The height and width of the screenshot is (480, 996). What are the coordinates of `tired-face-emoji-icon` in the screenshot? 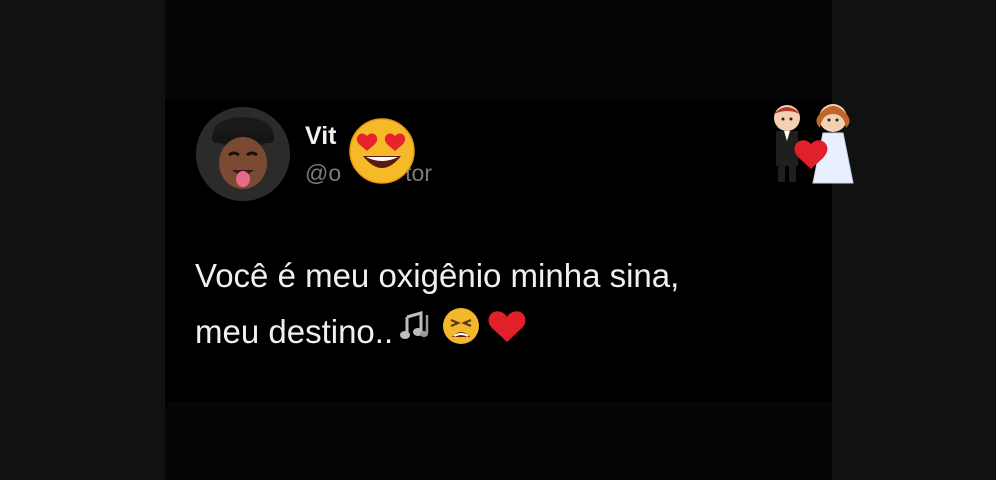 It's located at (461, 334).